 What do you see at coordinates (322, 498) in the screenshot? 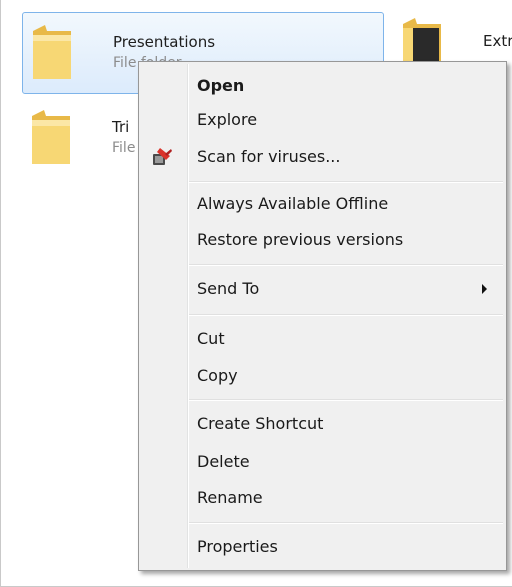
I see `menu-item-rename: Rename` at bounding box center [322, 498].